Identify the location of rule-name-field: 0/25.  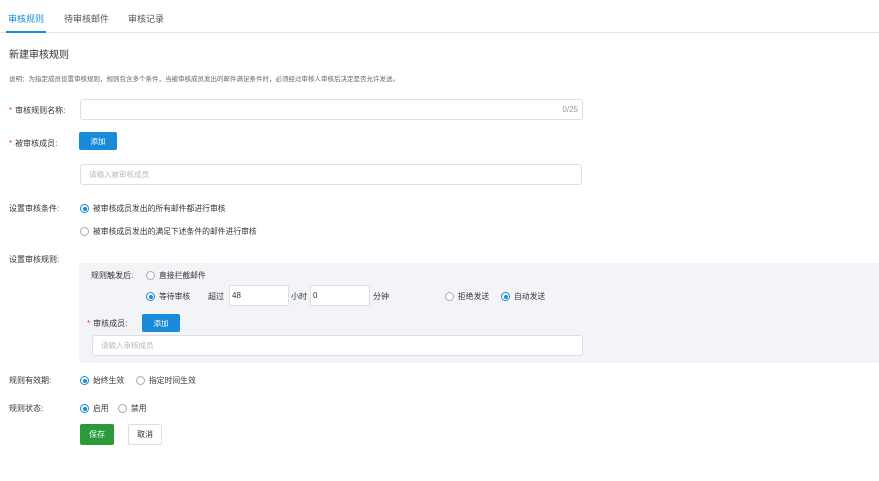
(331, 109).